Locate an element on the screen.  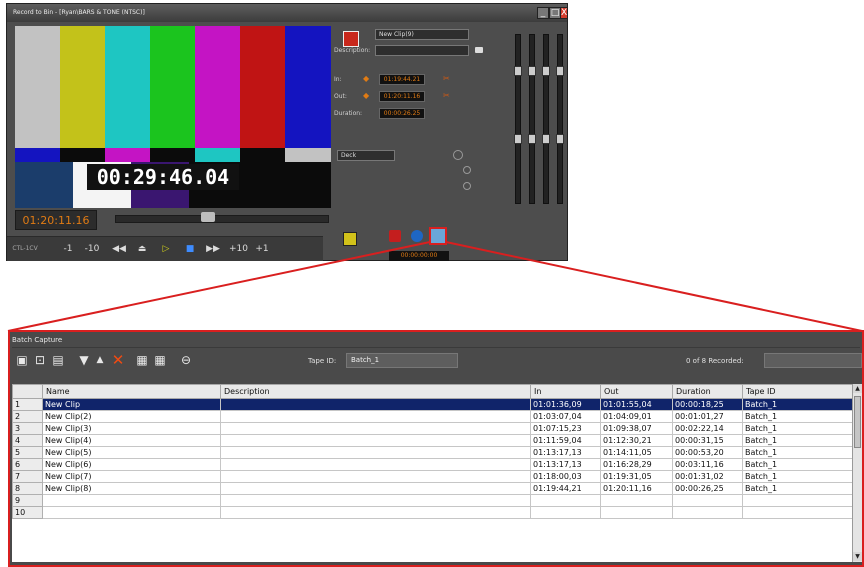
duration-cell: 00:00:53,20 is located at coordinates (707, 452).